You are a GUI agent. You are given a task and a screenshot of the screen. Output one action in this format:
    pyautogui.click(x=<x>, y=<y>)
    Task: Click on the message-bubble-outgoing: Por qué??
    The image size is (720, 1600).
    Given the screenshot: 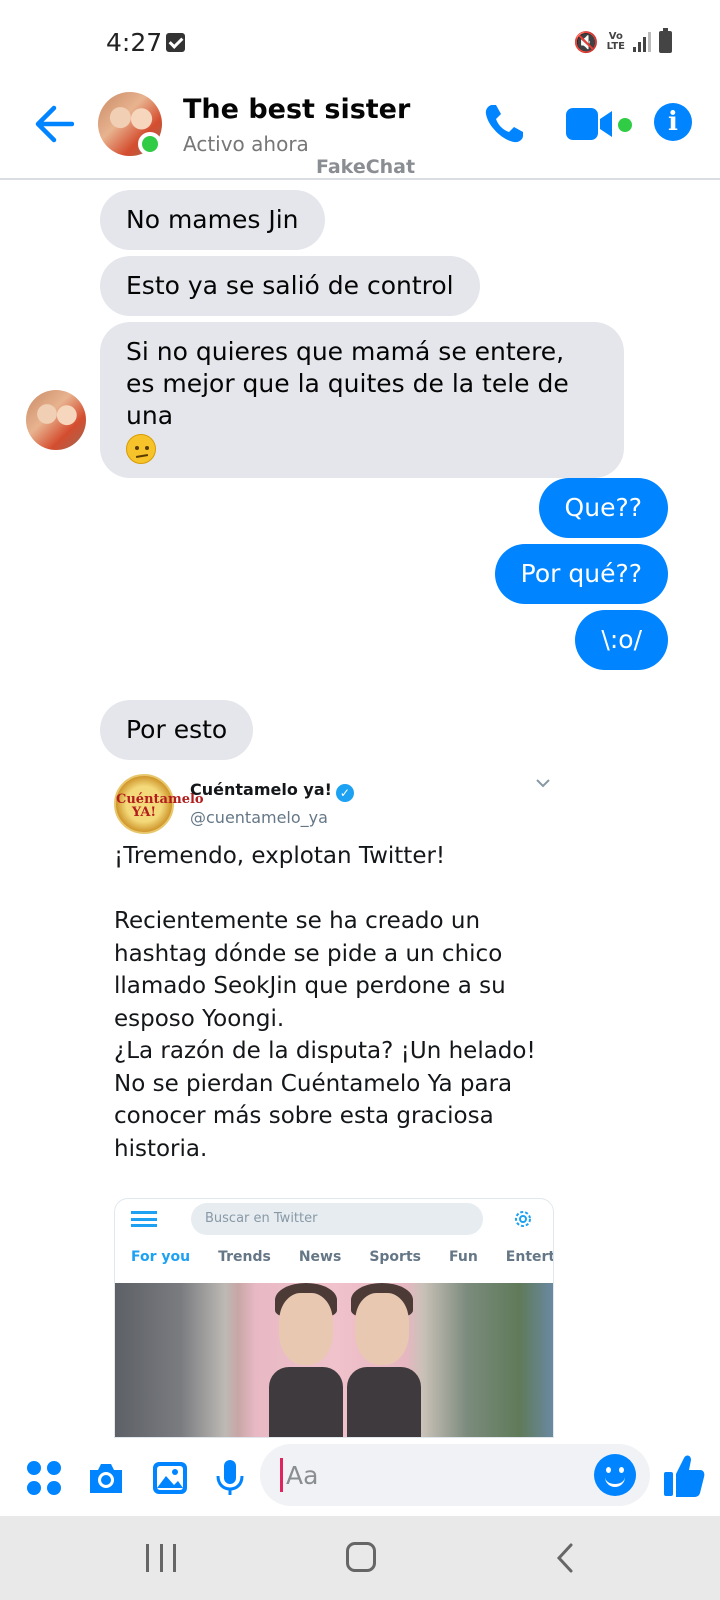 What is the action you would take?
    pyautogui.click(x=581, y=574)
    